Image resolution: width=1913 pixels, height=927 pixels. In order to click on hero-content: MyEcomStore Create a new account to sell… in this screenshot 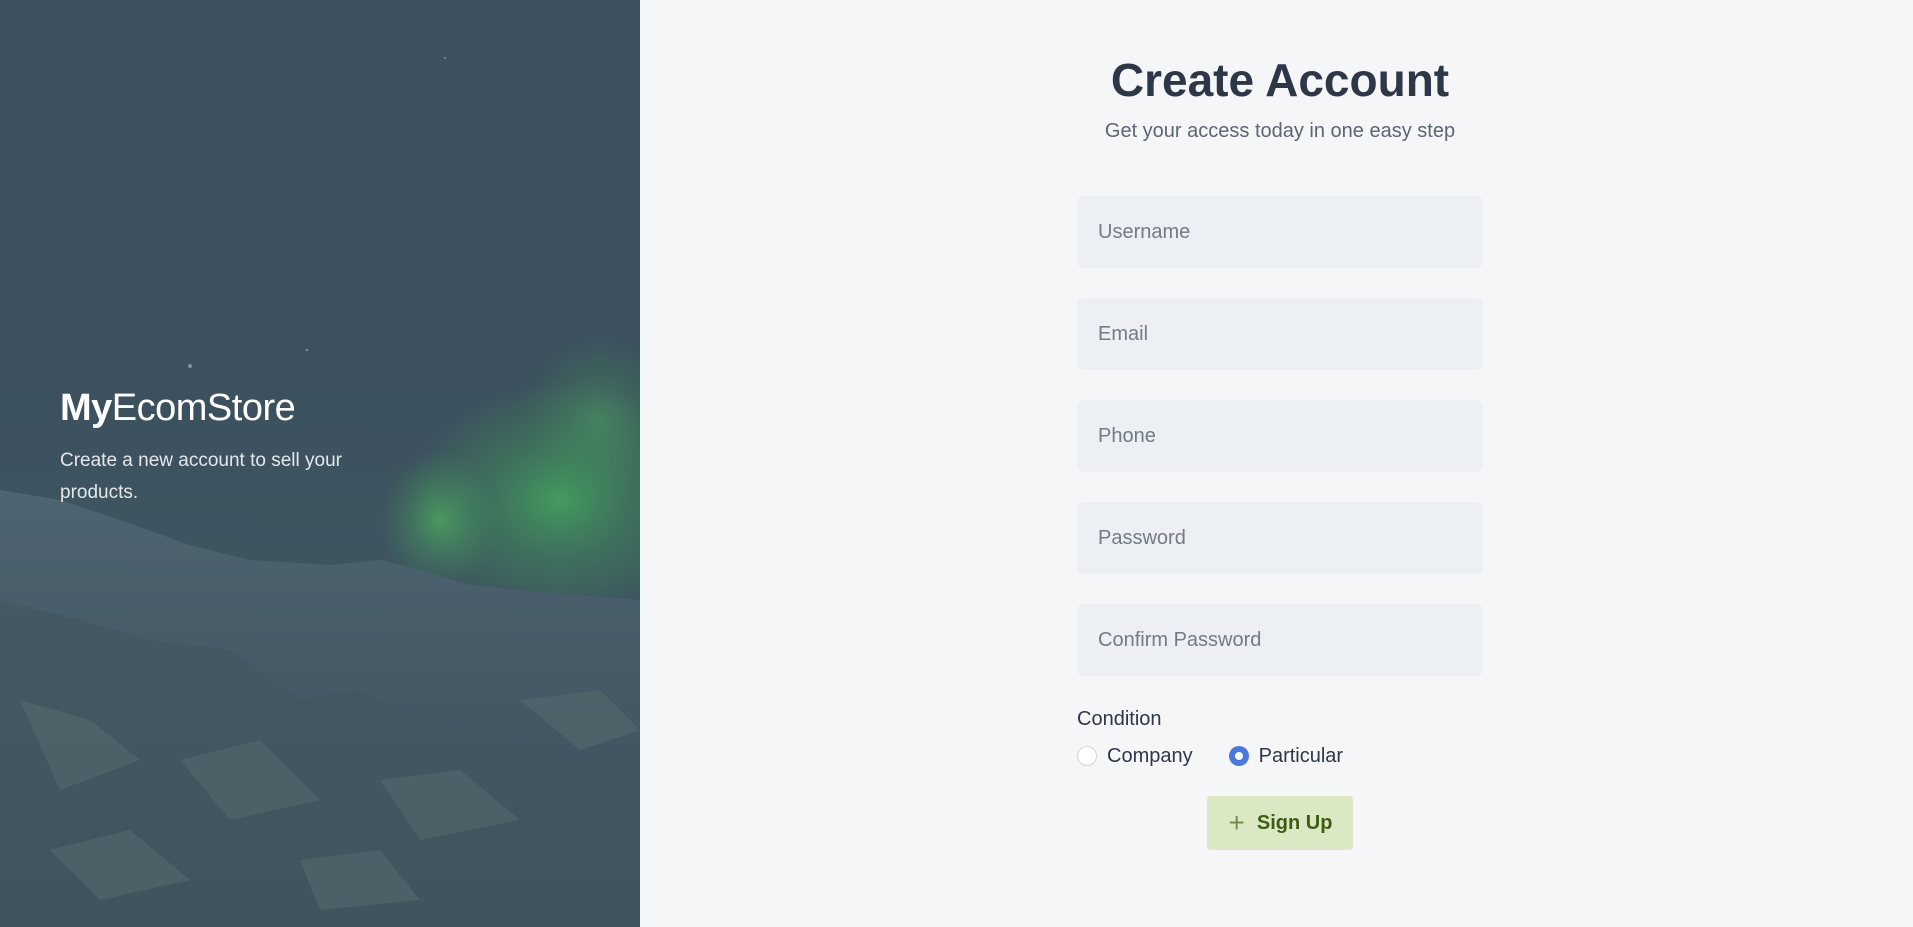, I will do `click(240, 447)`.